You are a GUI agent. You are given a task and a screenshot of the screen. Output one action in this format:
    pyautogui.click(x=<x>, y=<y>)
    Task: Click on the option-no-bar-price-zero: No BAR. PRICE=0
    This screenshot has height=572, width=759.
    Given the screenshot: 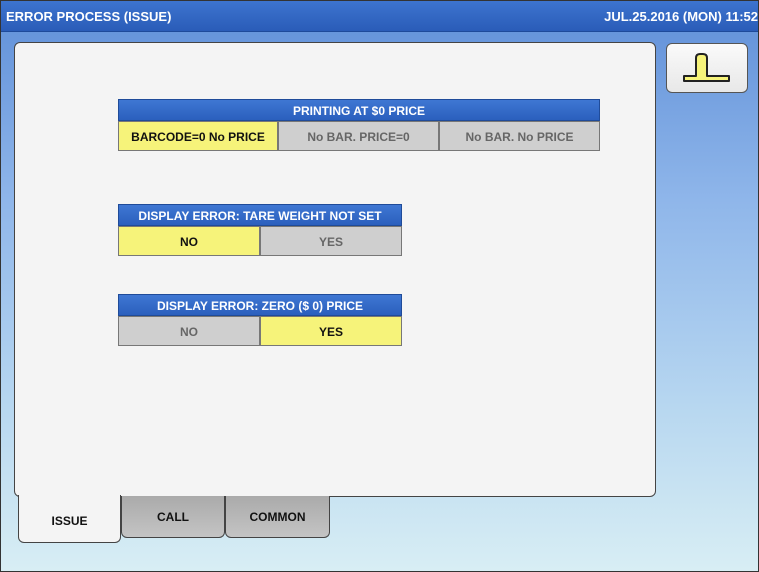 What is the action you would take?
    pyautogui.click(x=358, y=136)
    